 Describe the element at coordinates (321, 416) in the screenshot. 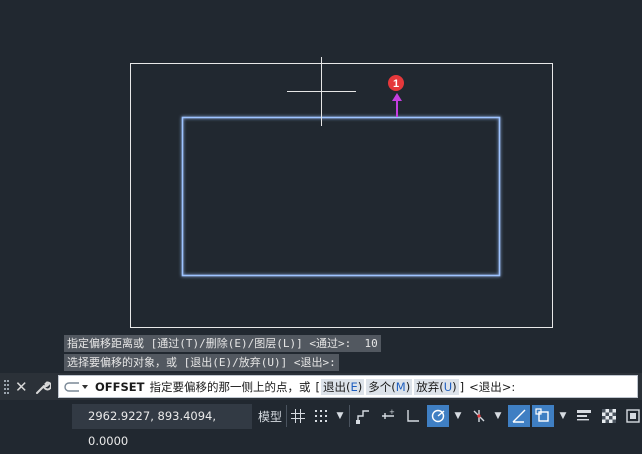

I see `snap-icon` at that location.